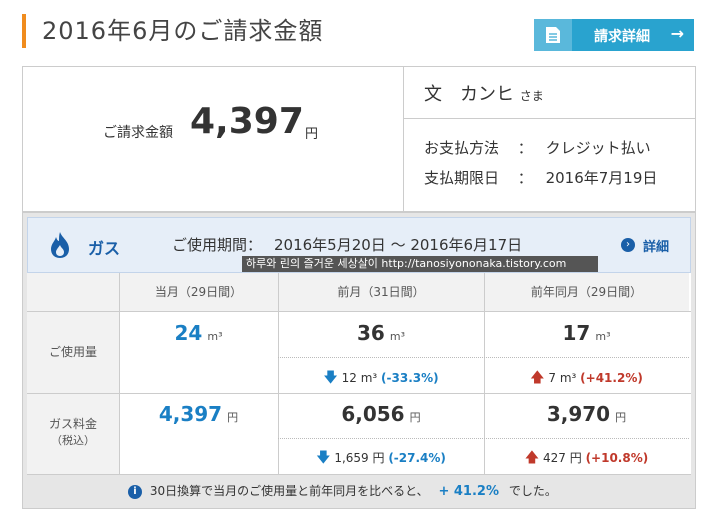 Image resolution: width=704 pixels, height=509 pixels. Describe the element at coordinates (550, 118) in the screenshot. I see `billing-divider` at that location.